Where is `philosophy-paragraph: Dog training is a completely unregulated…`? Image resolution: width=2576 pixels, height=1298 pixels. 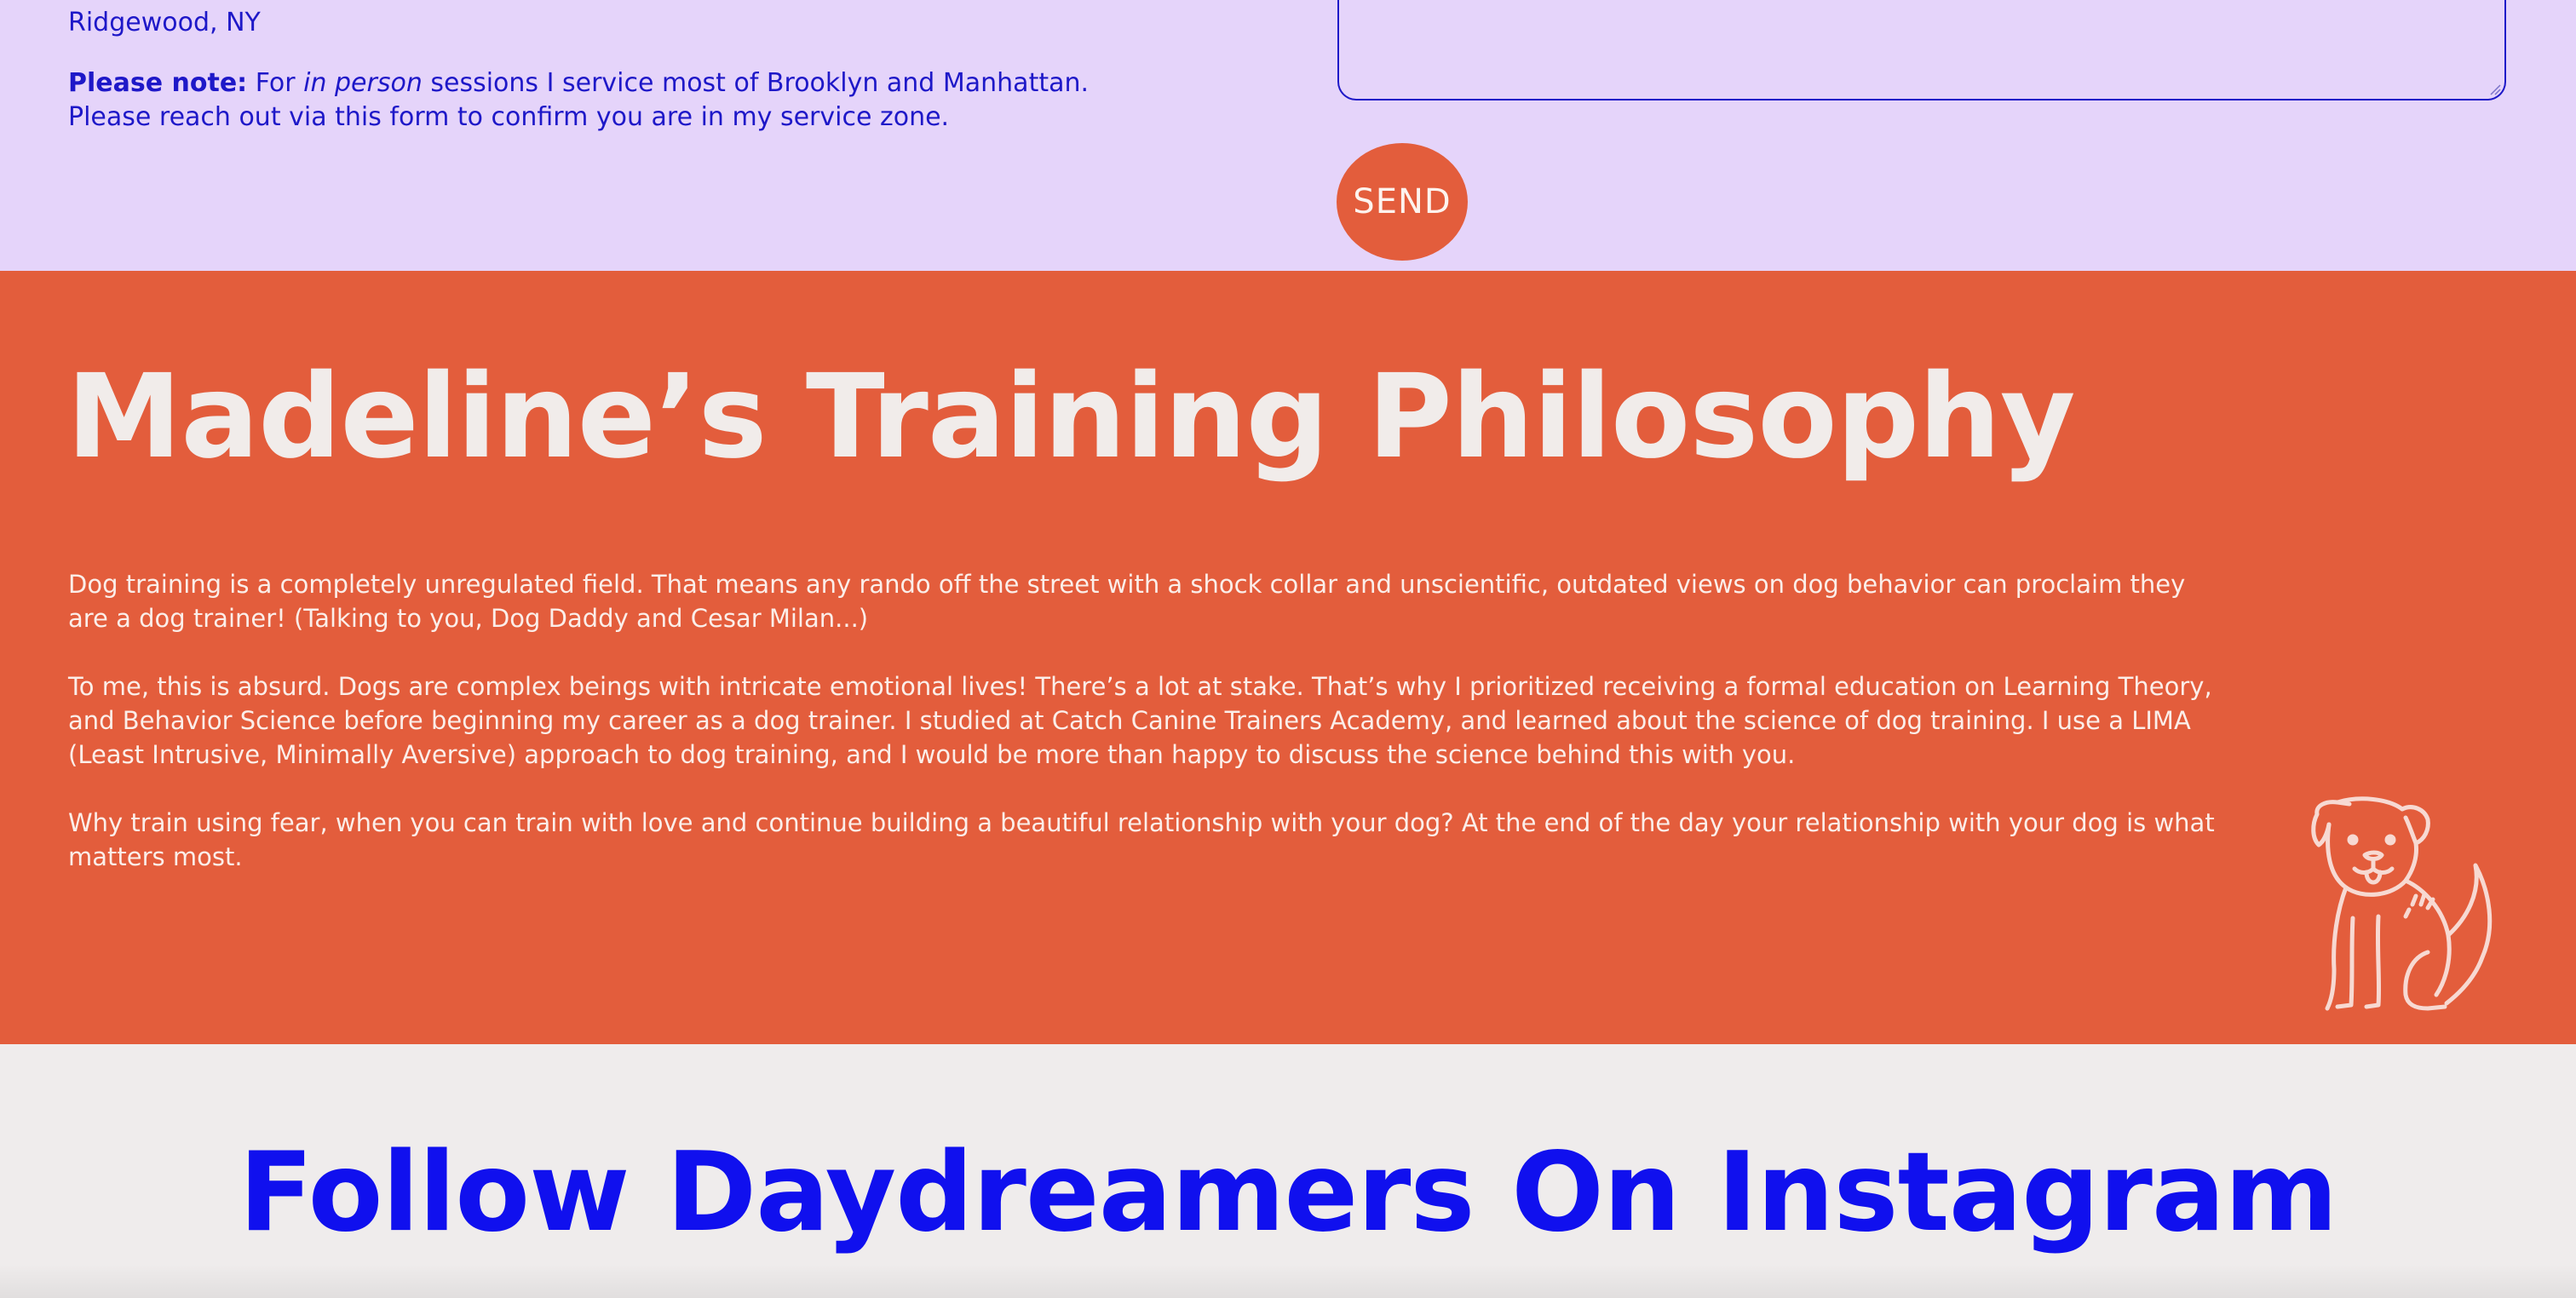 philosophy-paragraph: Dog training is a completely unregulated… is located at coordinates (1127, 601).